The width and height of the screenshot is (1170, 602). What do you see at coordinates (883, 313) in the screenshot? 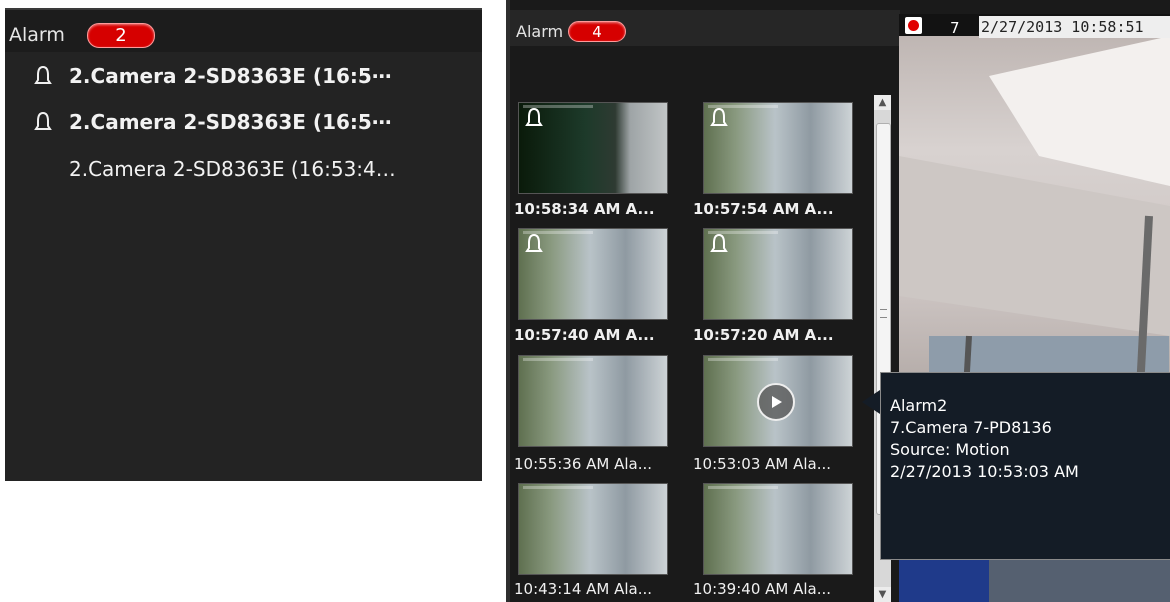
I see `grip-icon` at bounding box center [883, 313].